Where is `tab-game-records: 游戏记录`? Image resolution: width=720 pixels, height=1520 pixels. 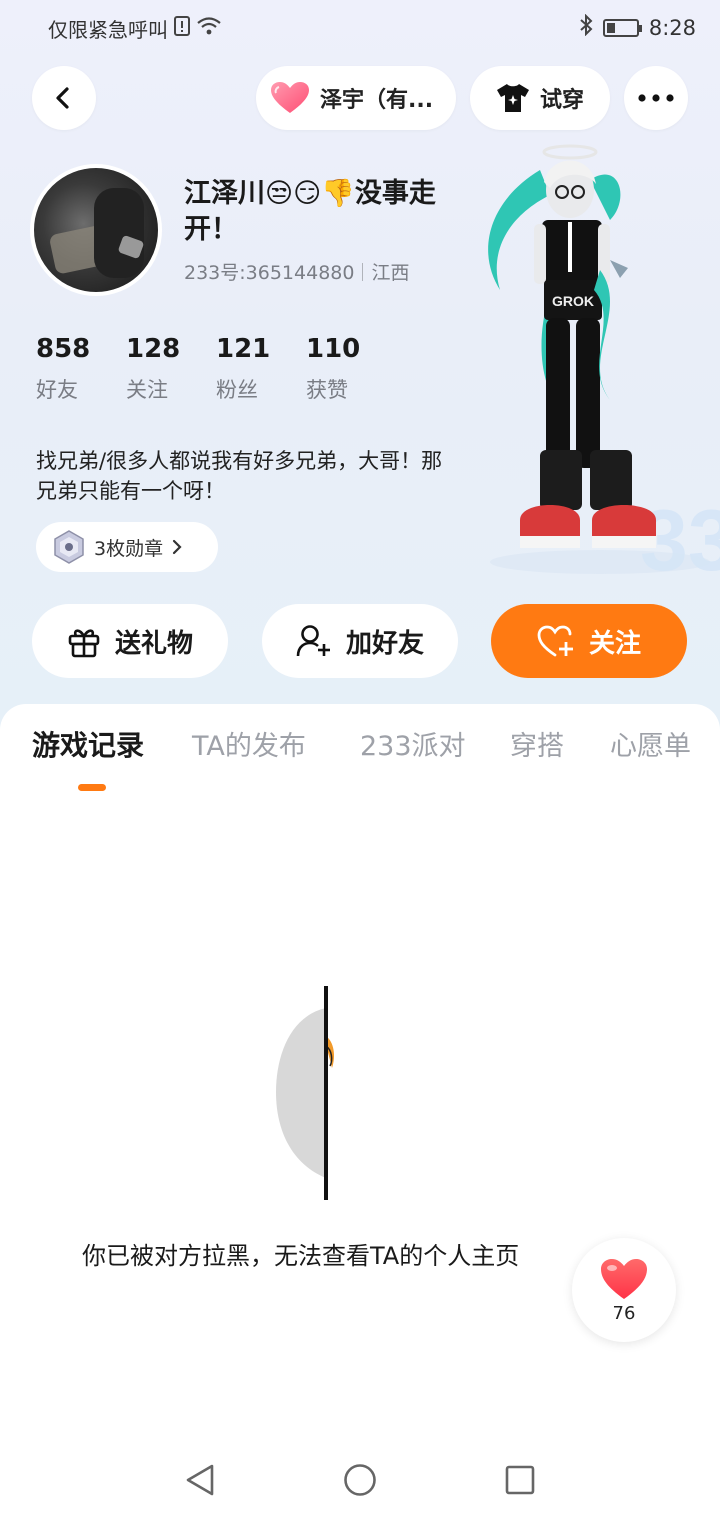 tab-game-records: 游戏记录 is located at coordinates (88, 744).